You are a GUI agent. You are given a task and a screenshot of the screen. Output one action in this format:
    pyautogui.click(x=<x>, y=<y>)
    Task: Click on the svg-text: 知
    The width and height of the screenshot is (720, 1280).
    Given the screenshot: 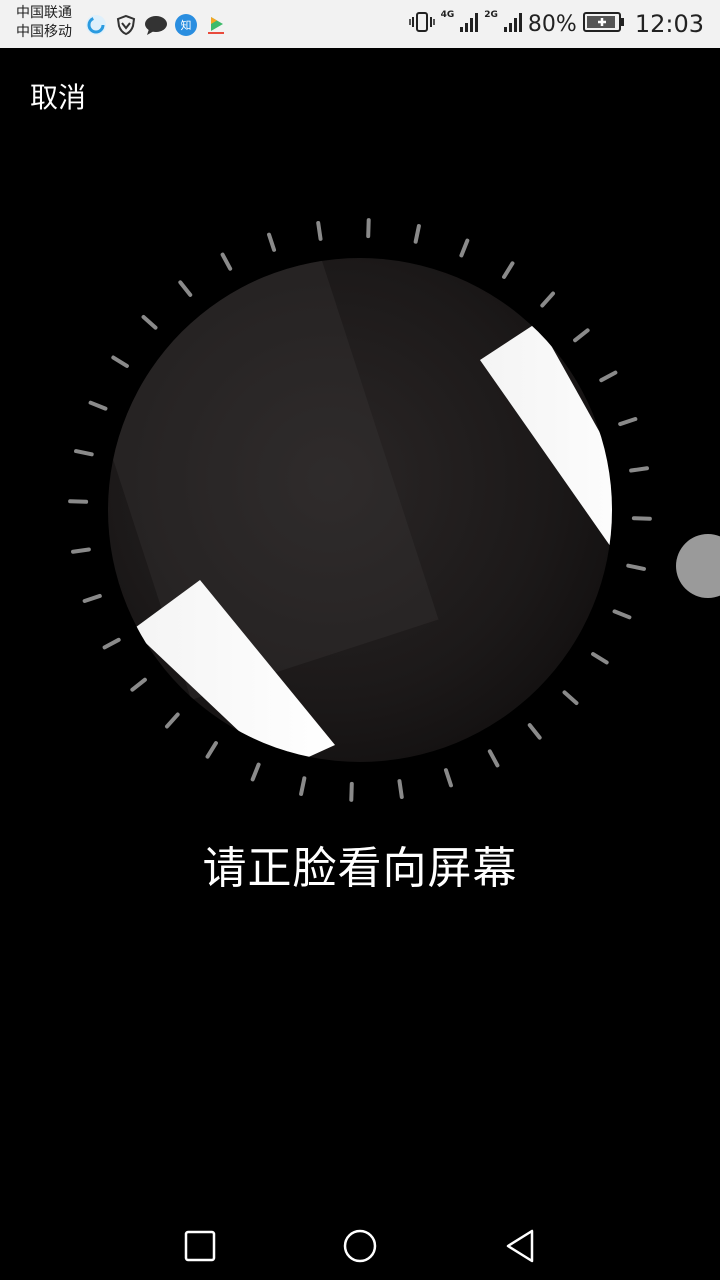 What is the action you would take?
    pyautogui.click(x=186, y=25)
    